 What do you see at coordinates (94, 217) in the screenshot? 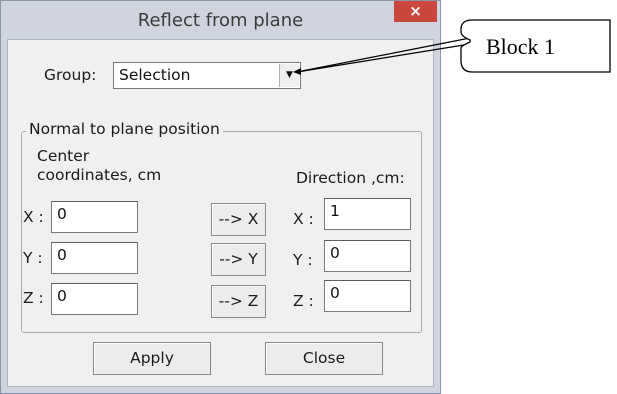
I see `center-x-input: 0` at bounding box center [94, 217].